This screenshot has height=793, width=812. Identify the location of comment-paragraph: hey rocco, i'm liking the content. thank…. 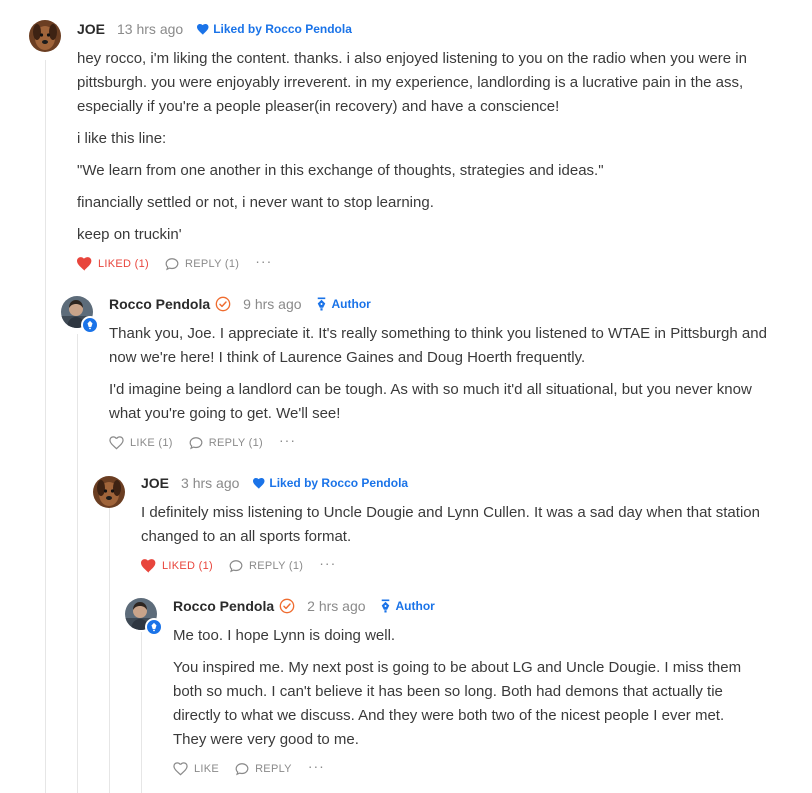
(412, 82).